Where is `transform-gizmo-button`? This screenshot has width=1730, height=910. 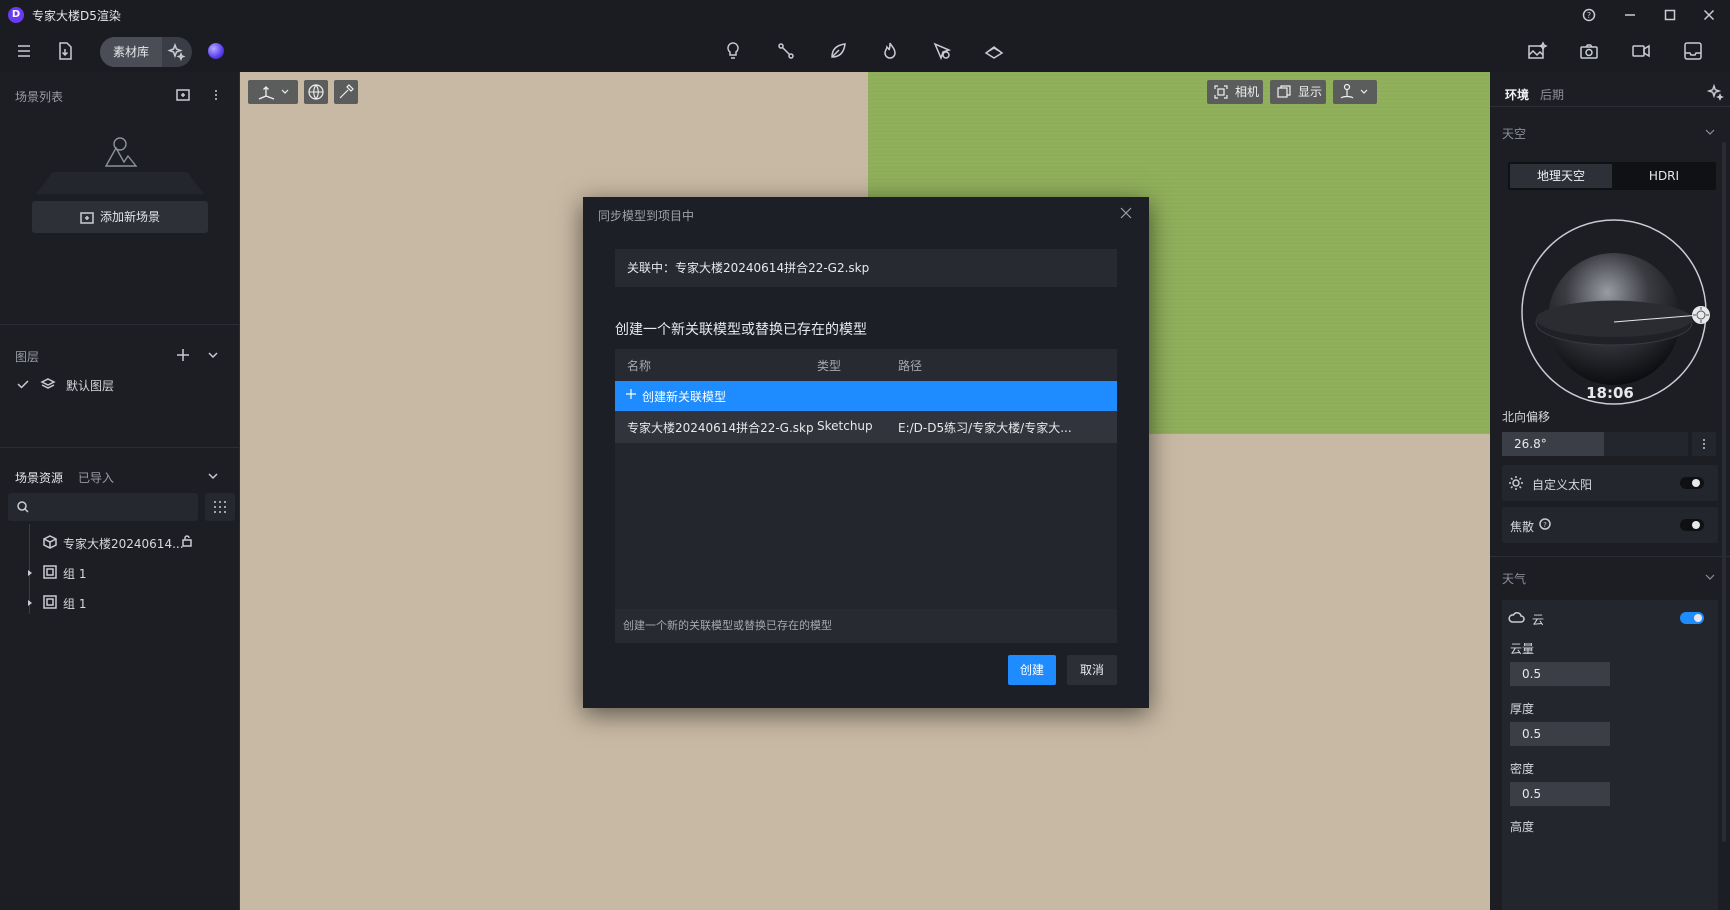
transform-gizmo-button is located at coordinates (273, 92).